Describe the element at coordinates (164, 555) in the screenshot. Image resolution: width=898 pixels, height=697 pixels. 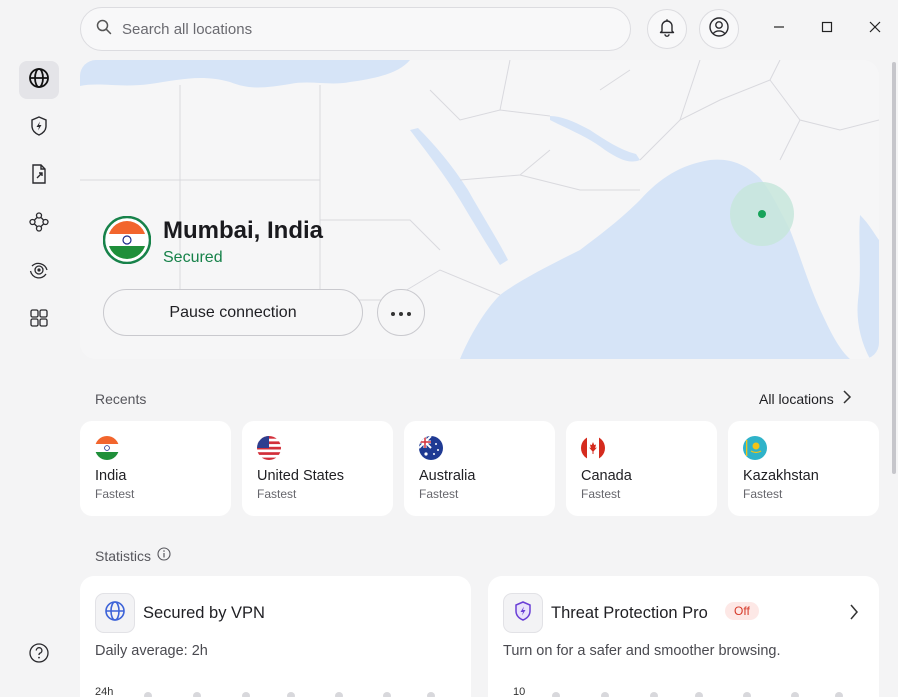
I see `info-icon` at that location.